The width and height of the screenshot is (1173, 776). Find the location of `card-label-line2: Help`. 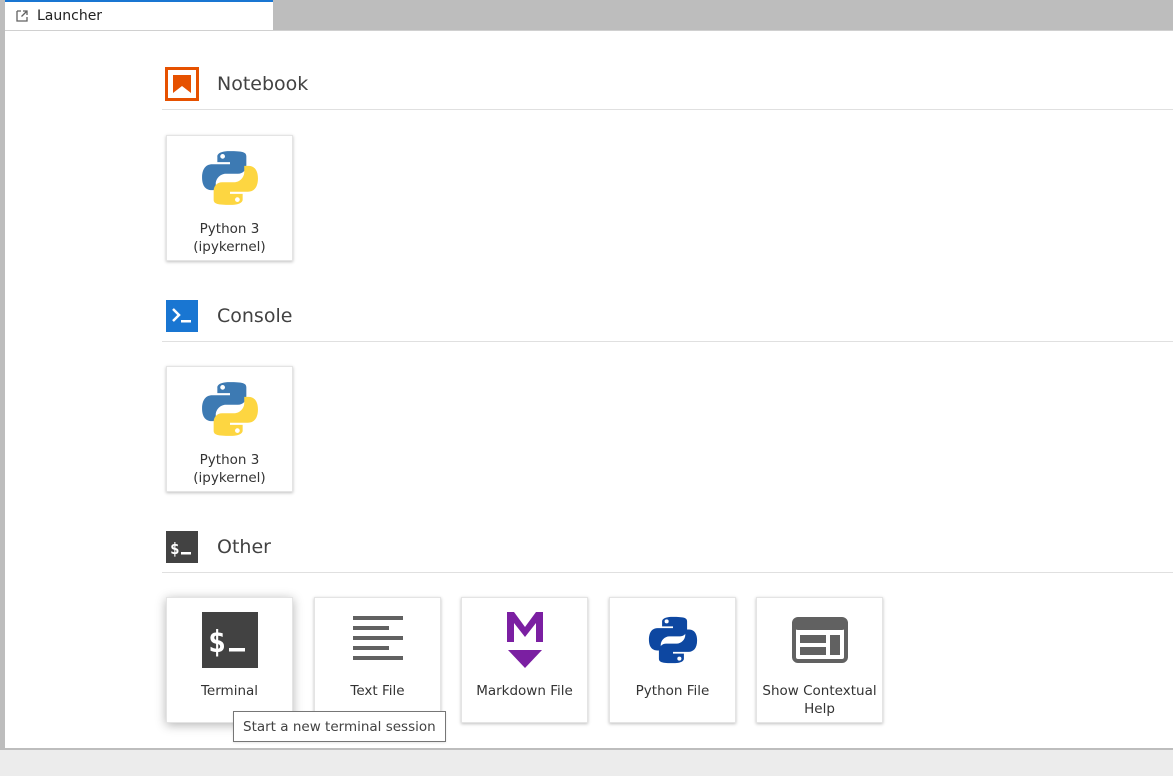

card-label-line2: Help is located at coordinates (819, 709).